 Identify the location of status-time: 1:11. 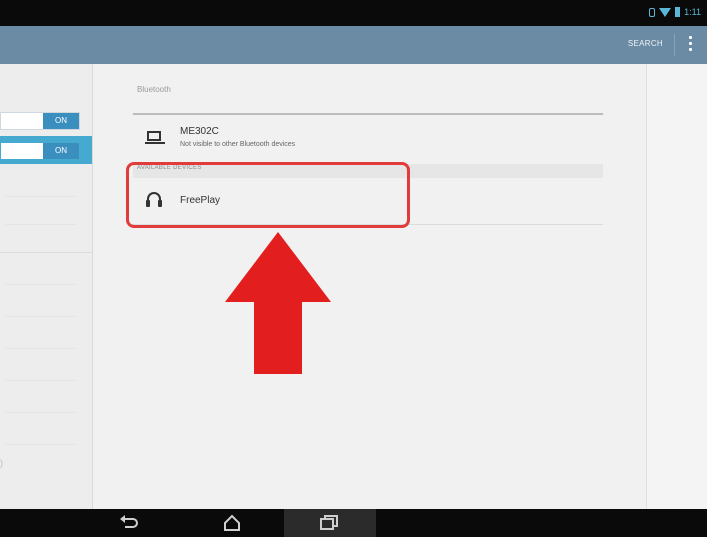
(692, 12).